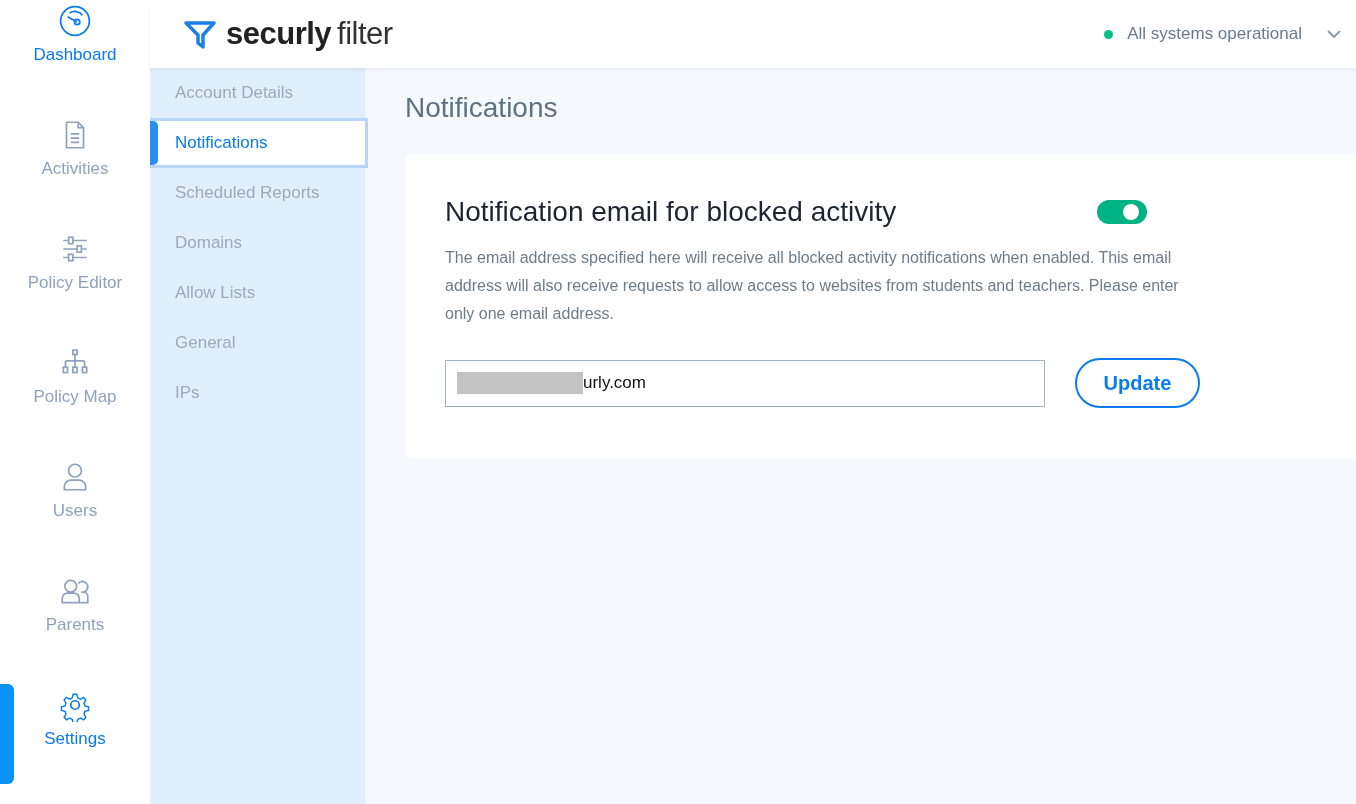 The image size is (1356, 804). I want to click on email-field: urly.com, so click(745, 383).